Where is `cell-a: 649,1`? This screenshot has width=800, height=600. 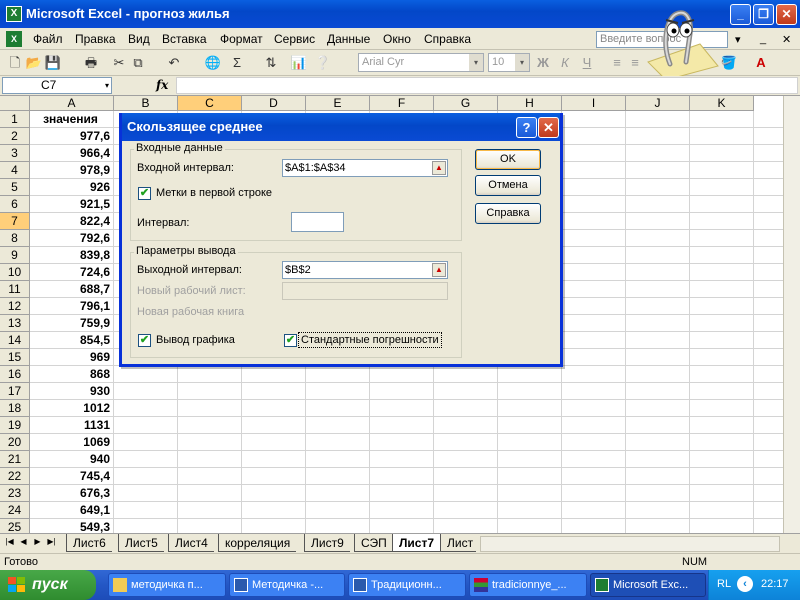
cell-a: 649,1 is located at coordinates (72, 510).